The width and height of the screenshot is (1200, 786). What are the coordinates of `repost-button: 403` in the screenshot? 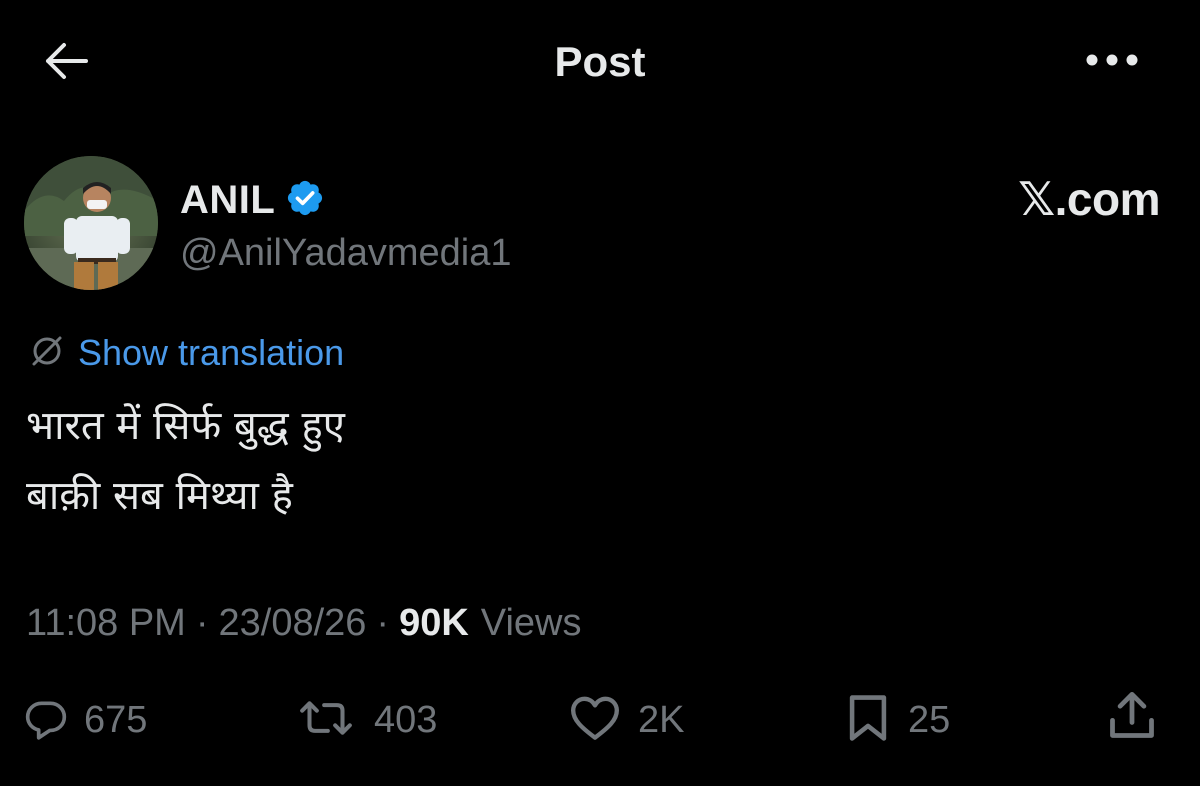 It's located at (365, 720).